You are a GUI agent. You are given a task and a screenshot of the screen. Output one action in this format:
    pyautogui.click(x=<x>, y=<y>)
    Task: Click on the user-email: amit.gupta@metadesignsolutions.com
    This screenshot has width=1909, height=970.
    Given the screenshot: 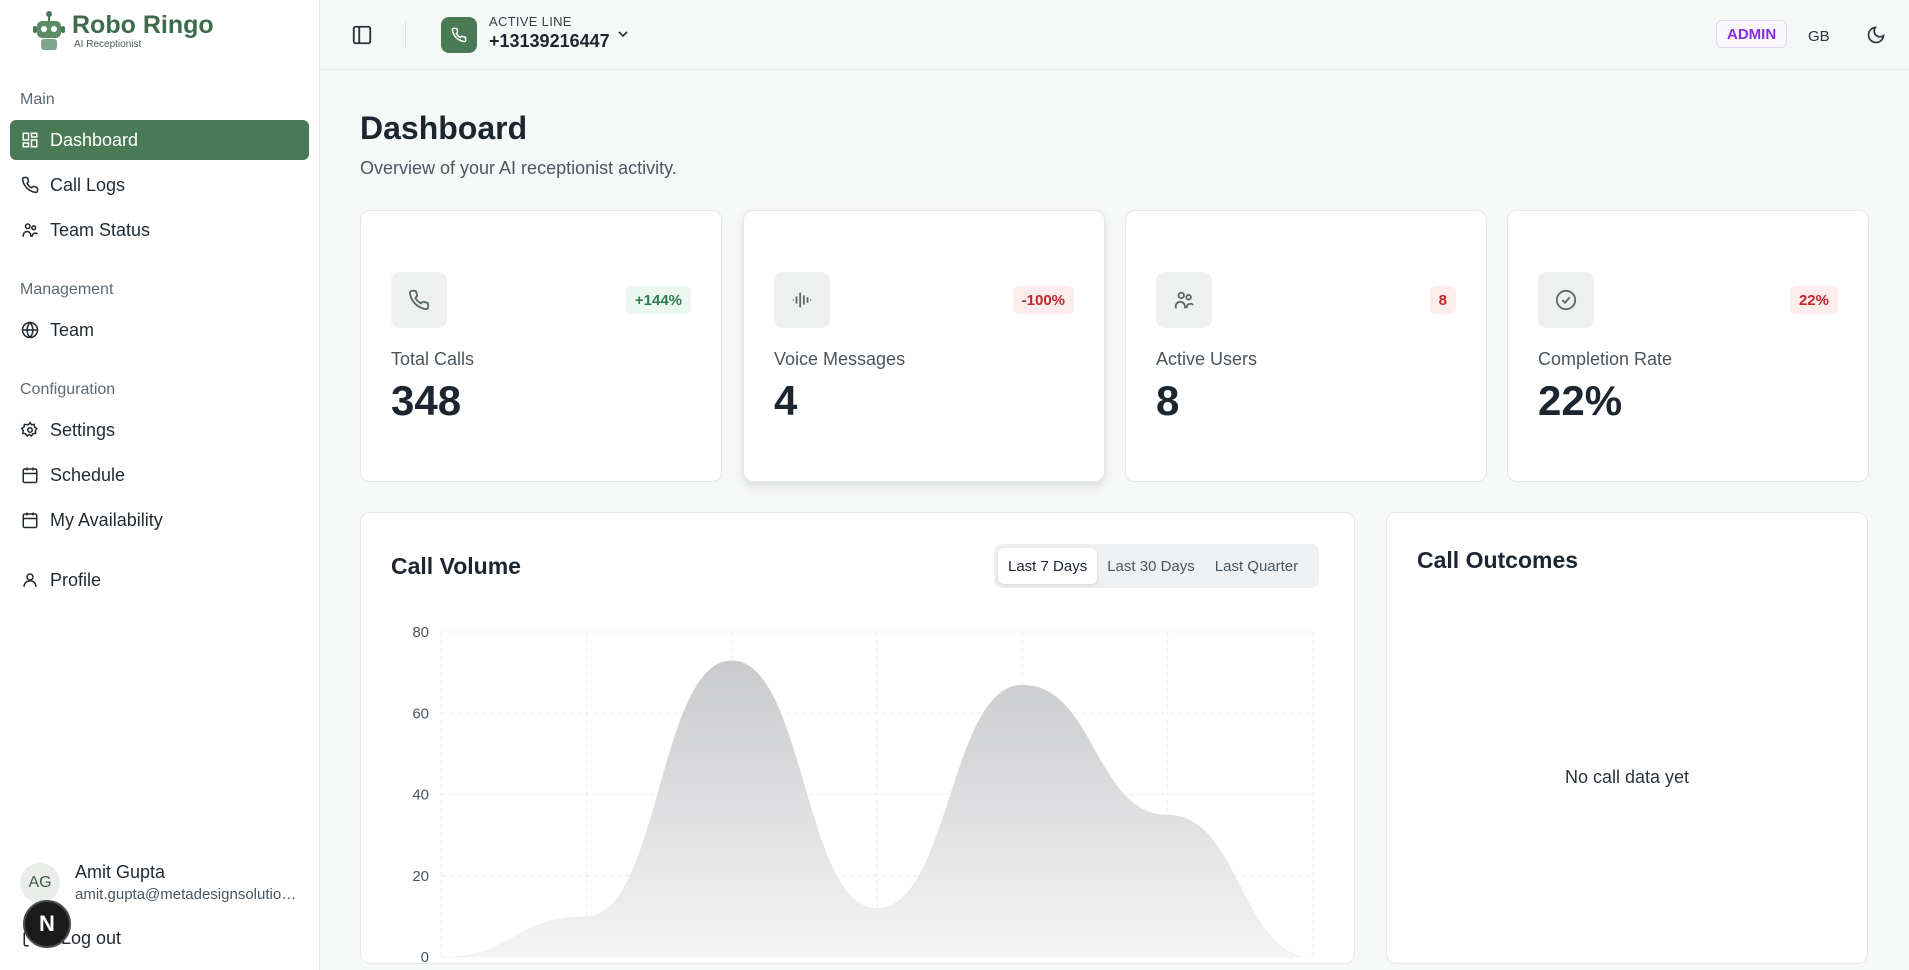 What is the action you would take?
    pyautogui.click(x=186, y=894)
    